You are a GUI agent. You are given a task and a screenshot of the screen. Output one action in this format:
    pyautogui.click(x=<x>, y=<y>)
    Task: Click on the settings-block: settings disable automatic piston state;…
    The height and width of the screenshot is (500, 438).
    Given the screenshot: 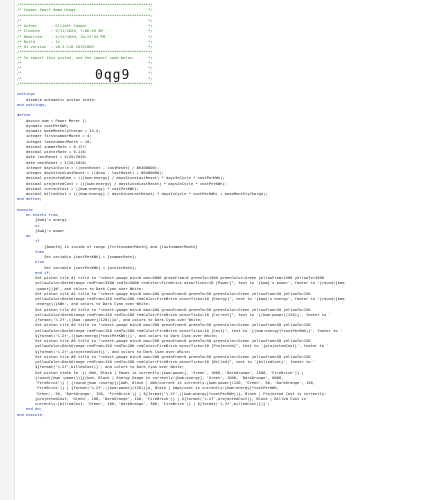 What is the action you would take?
    pyautogui.click(x=227, y=102)
    